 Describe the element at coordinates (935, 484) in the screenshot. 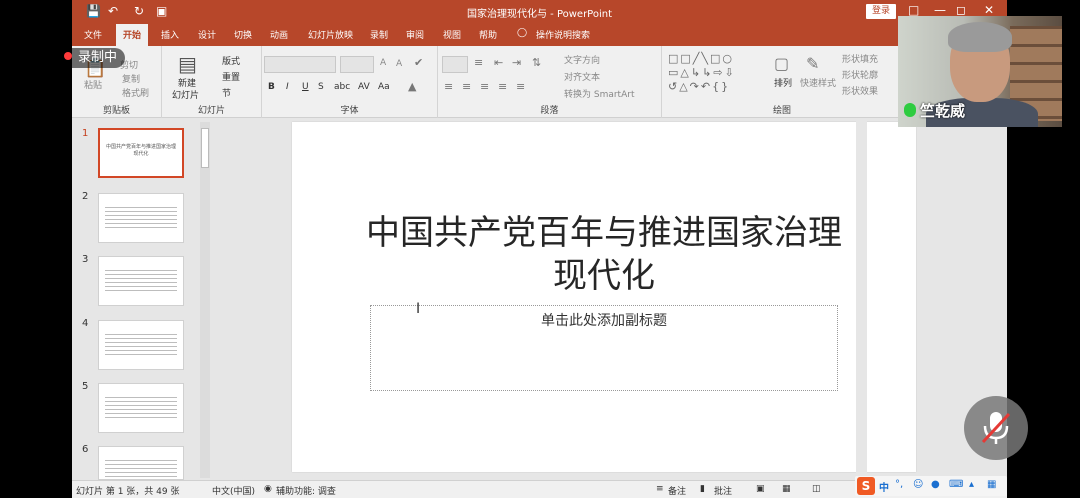

I see `voice-icon: ●` at that location.